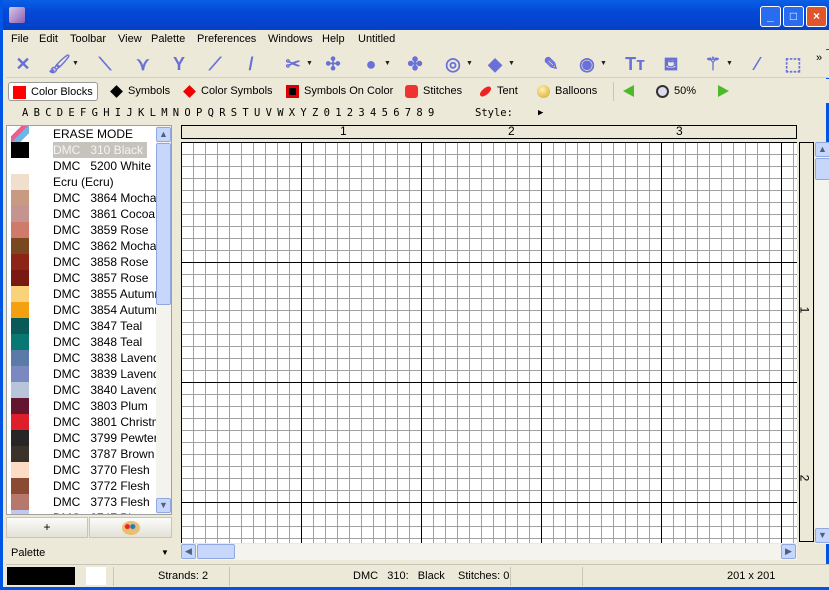  Describe the element at coordinates (337, 91) in the screenshot. I see `symbols-on-color-button: Symbols On Color` at that location.